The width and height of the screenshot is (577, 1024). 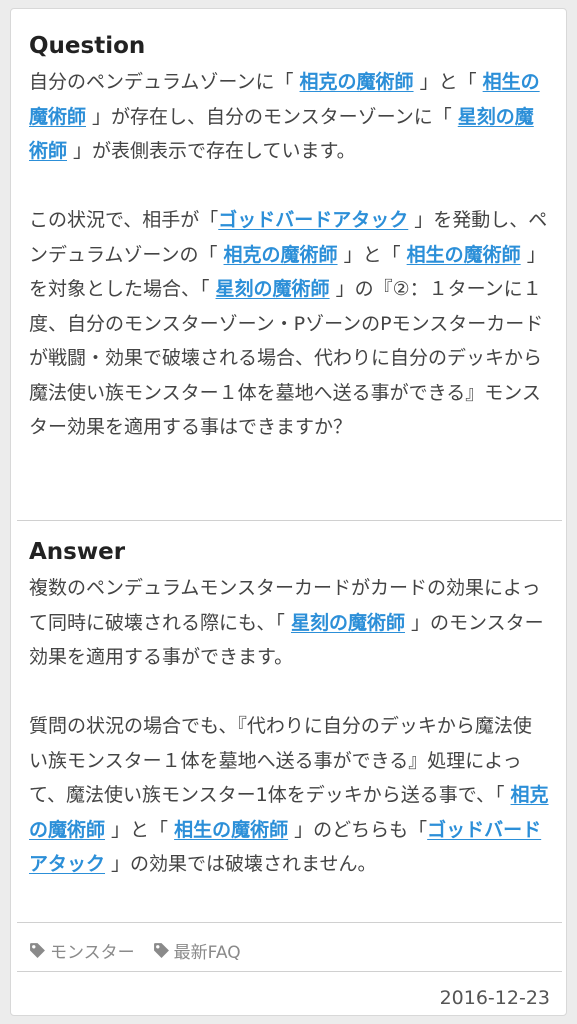 What do you see at coordinates (207, 952) in the screenshot?
I see `tag-label: 最新FAQ` at bounding box center [207, 952].